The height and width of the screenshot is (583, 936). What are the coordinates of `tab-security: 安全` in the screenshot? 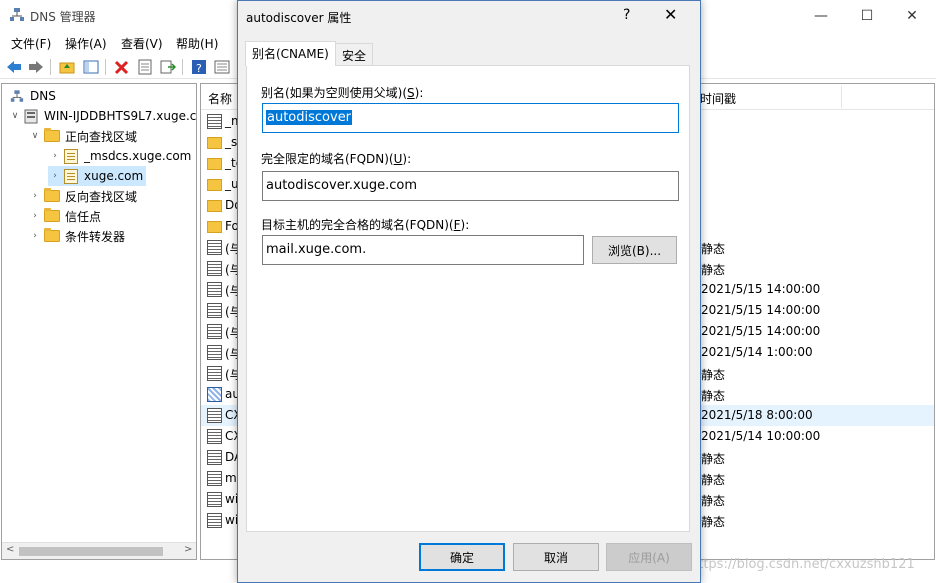 It's located at (354, 54).